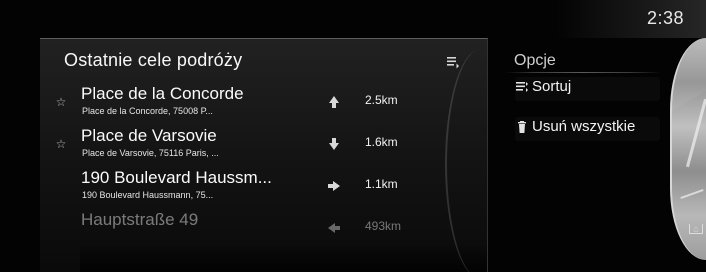  Describe the element at coordinates (587, 89) in the screenshot. I see `sort-button: Sortuj` at that location.